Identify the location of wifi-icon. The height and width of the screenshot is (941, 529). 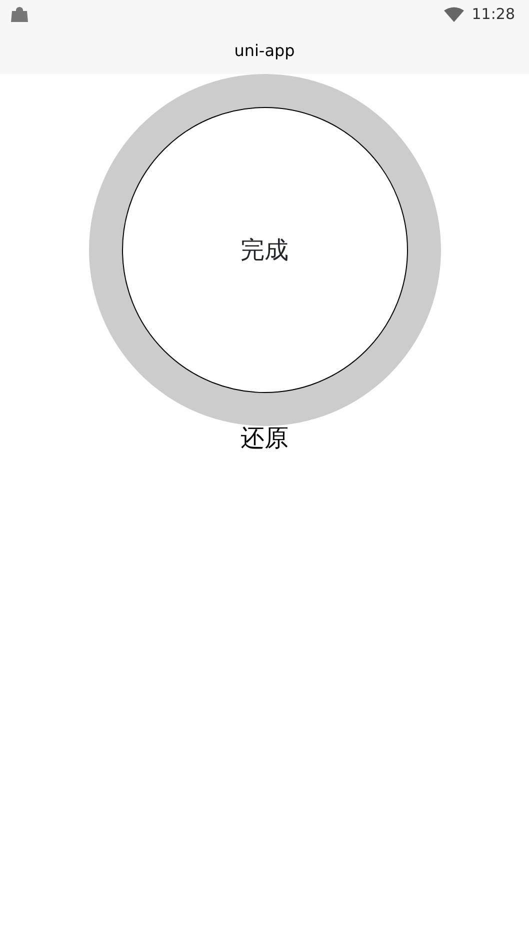
(454, 14).